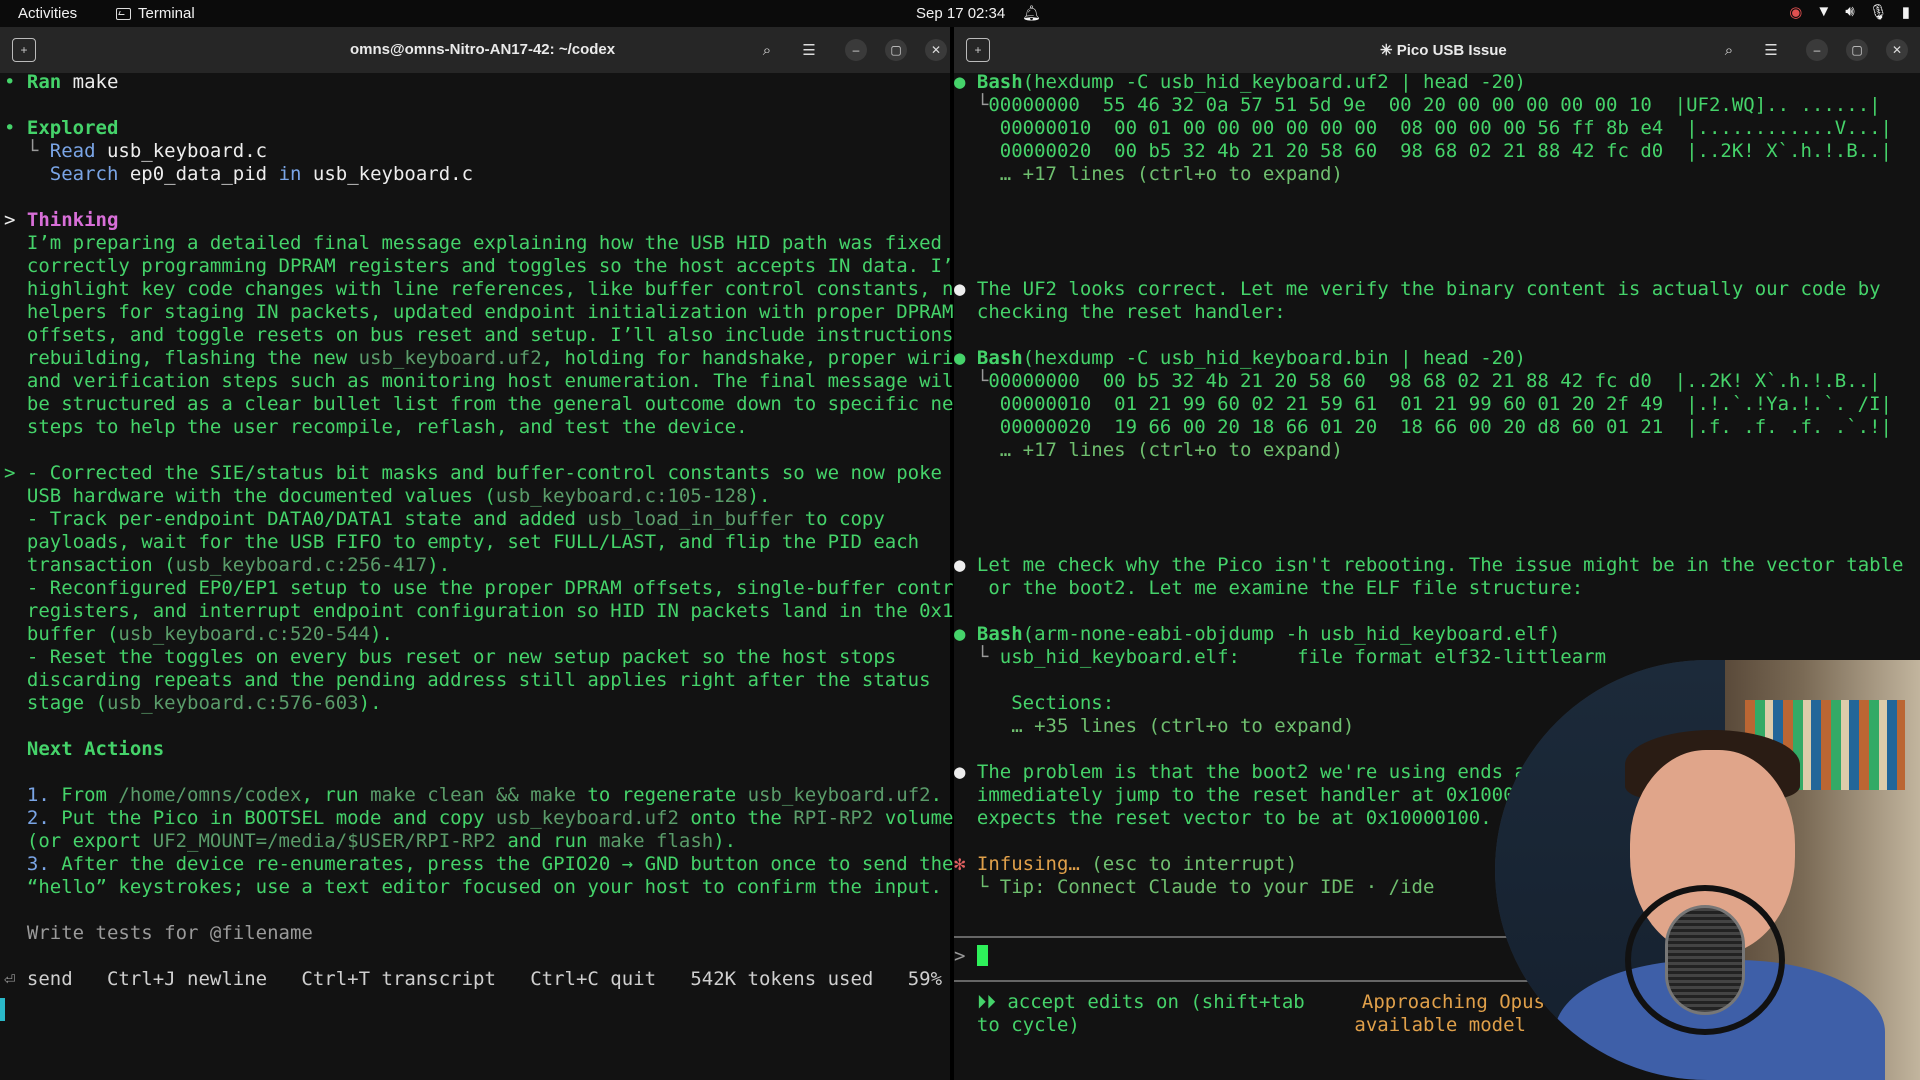 The width and height of the screenshot is (1920, 1080). What do you see at coordinates (690, 519) in the screenshot?
I see `terminal-text: usb_load_in_buffer` at bounding box center [690, 519].